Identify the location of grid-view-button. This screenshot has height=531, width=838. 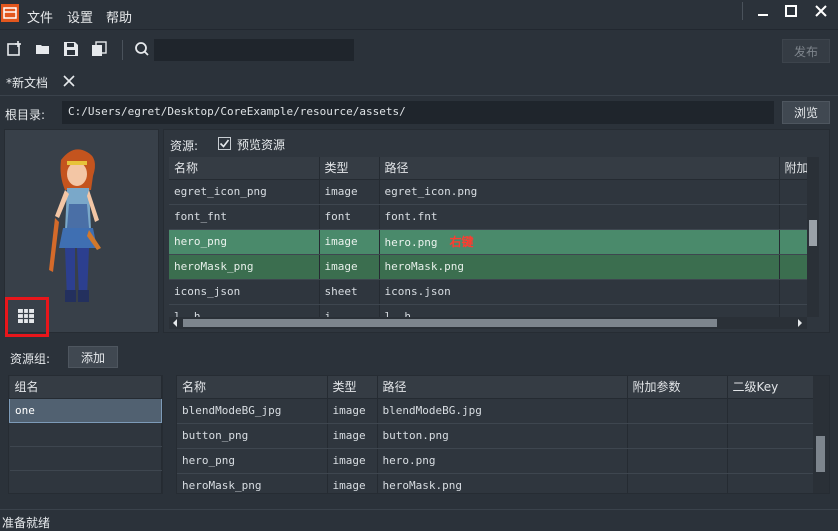
(27, 317).